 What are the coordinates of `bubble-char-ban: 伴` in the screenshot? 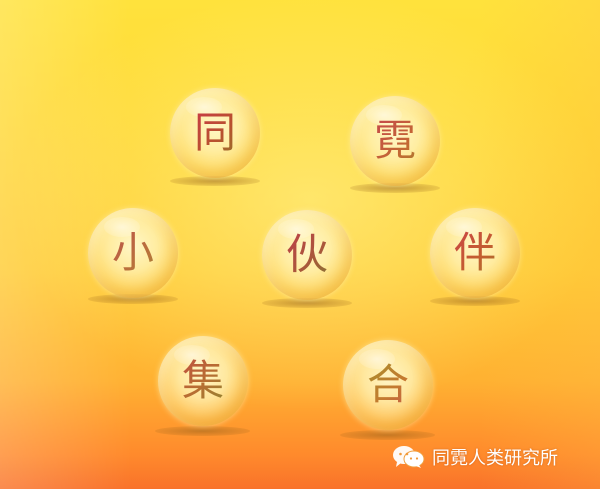 It's located at (475, 253).